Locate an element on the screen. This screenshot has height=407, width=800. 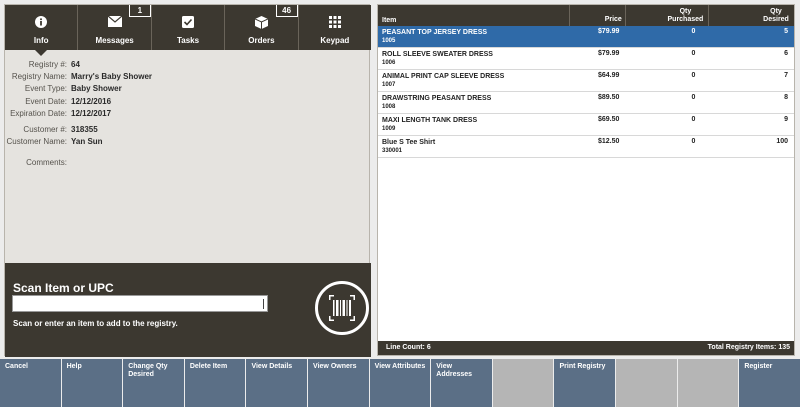
table-header: Item Price Qty Purchased Qty Desired is located at coordinates (586, 15).